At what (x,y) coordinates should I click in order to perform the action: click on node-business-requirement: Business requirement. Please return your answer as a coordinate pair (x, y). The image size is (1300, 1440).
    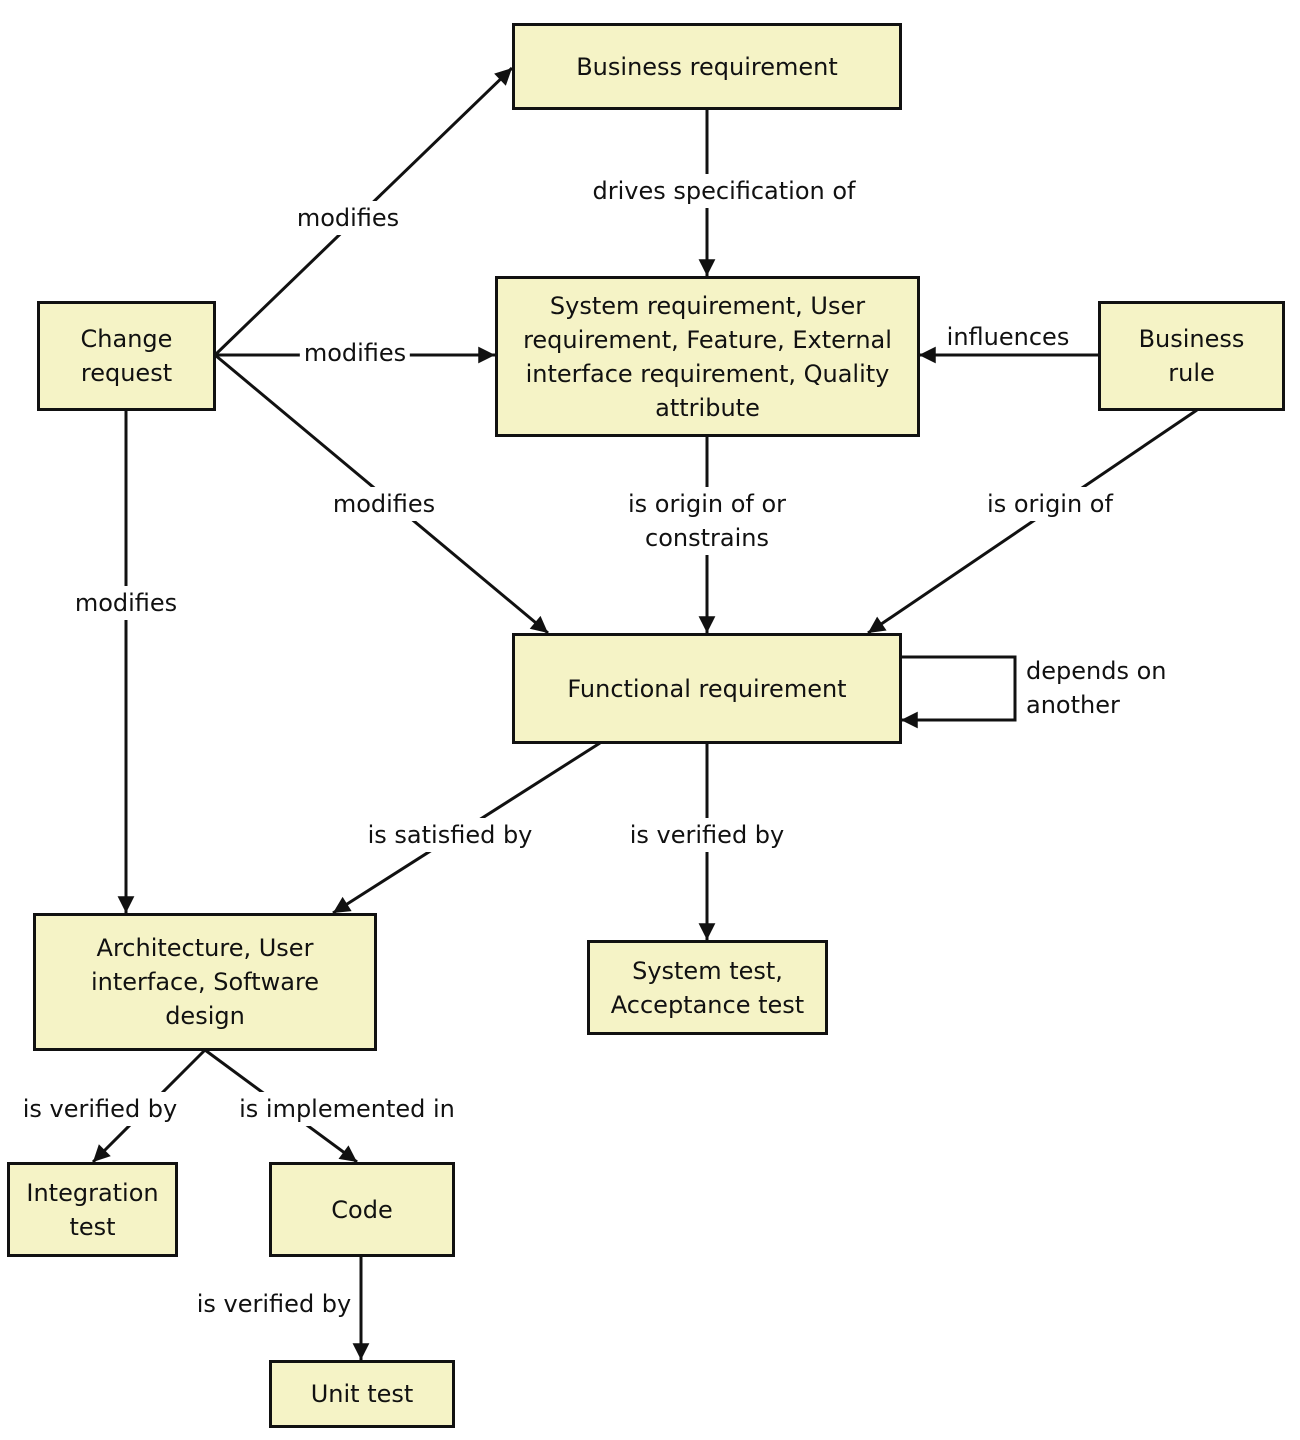
    Looking at the image, I should click on (707, 66).